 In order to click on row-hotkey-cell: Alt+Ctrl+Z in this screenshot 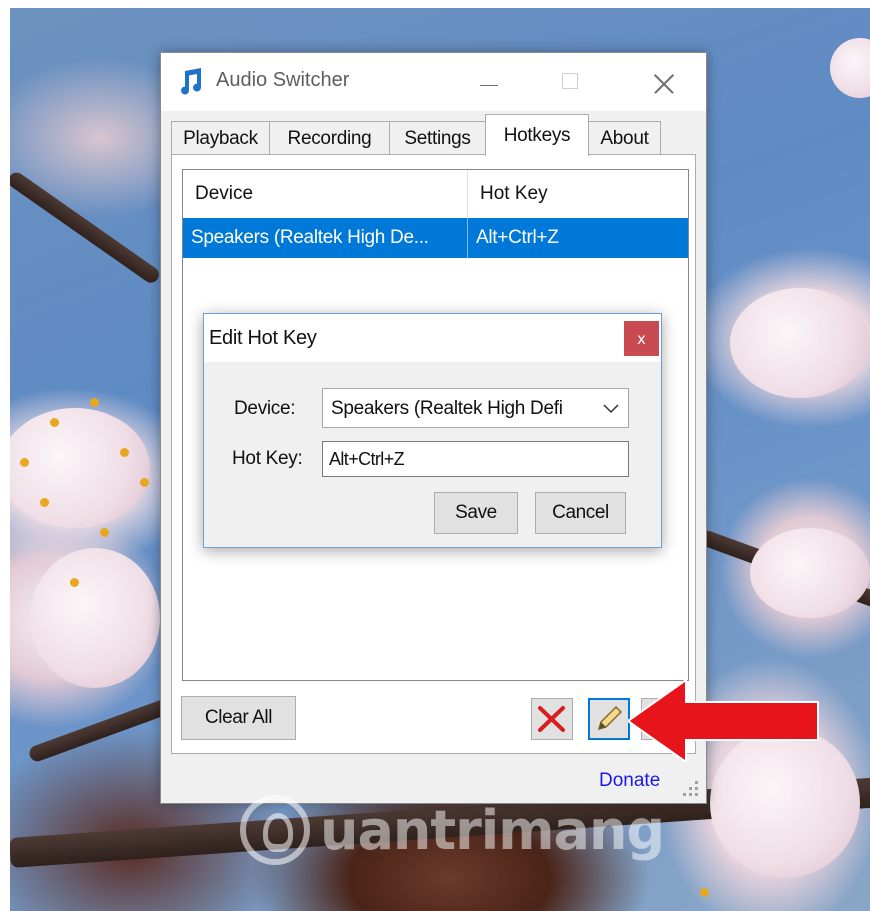, I will do `click(517, 237)`.